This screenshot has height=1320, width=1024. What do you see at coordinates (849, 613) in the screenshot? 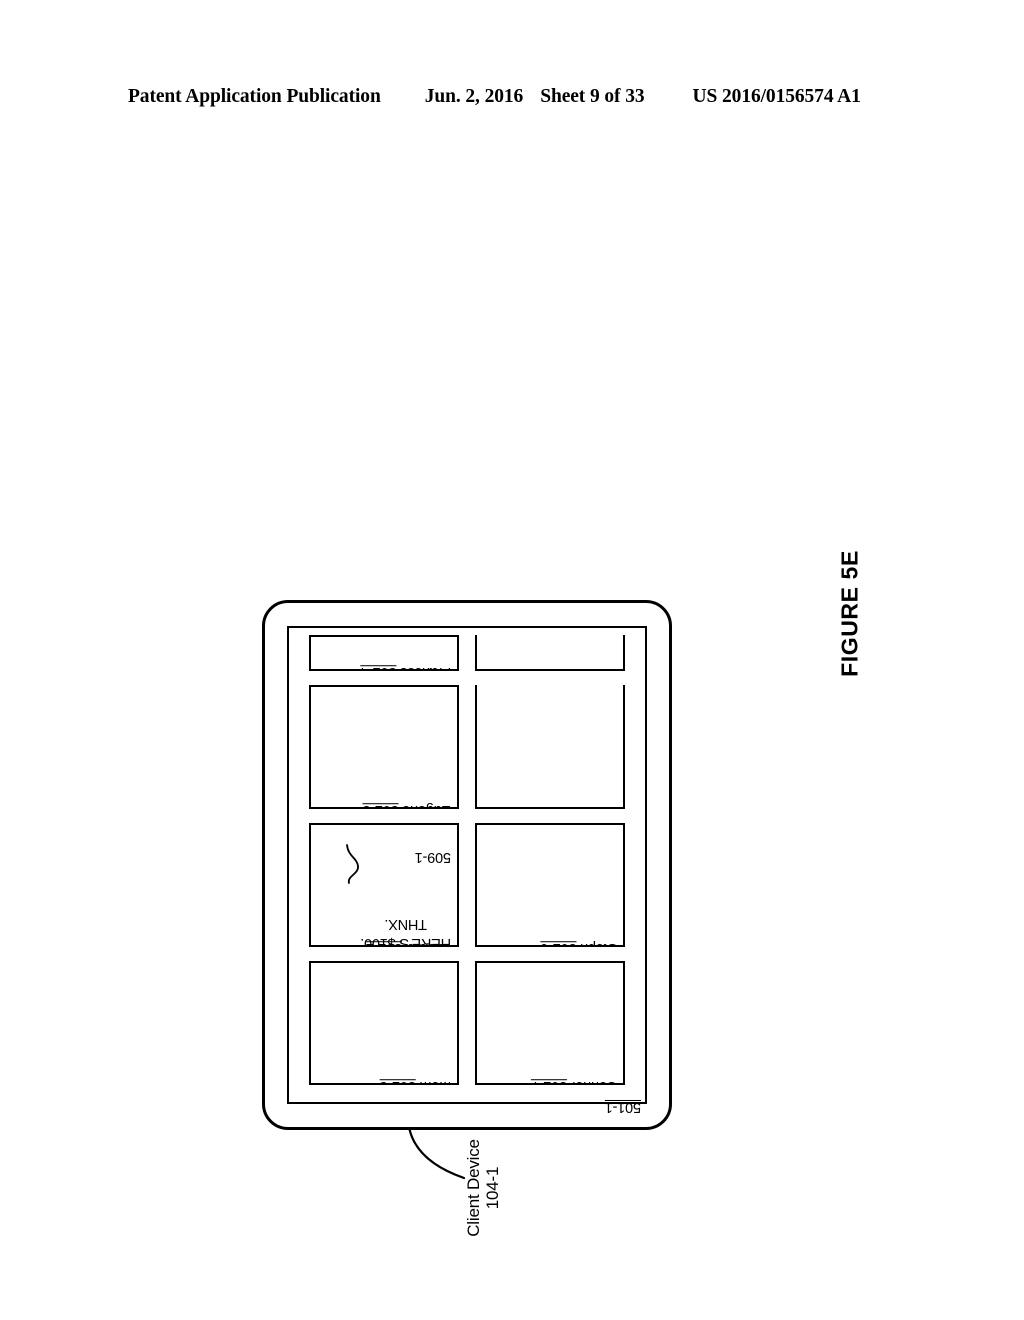
I see `figure-caption: FIGURE 5E` at bounding box center [849, 613].